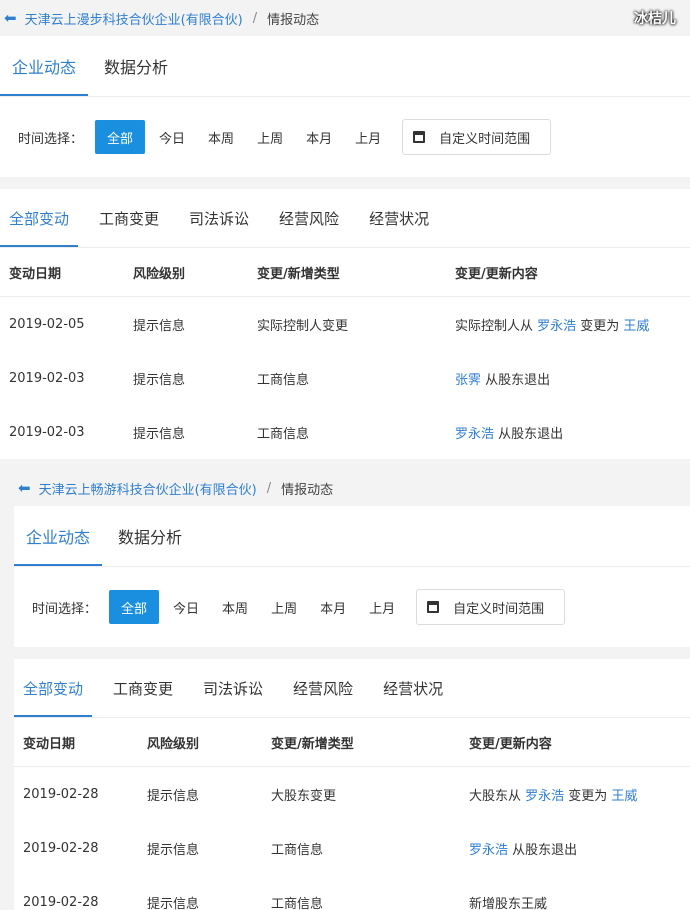 This screenshot has width=690, height=910. I want to click on cell-change-type: 大股东变更, so click(304, 796).